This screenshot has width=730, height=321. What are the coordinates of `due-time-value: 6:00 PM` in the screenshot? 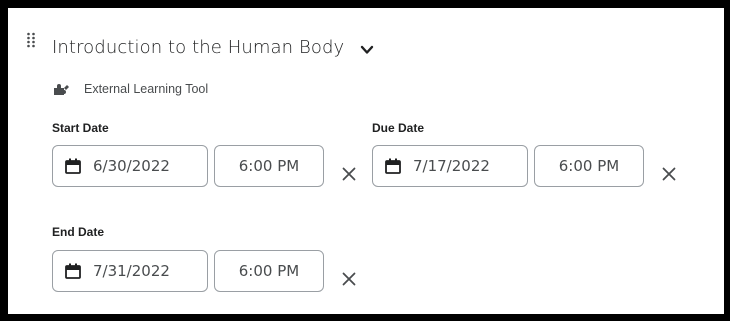 It's located at (589, 166).